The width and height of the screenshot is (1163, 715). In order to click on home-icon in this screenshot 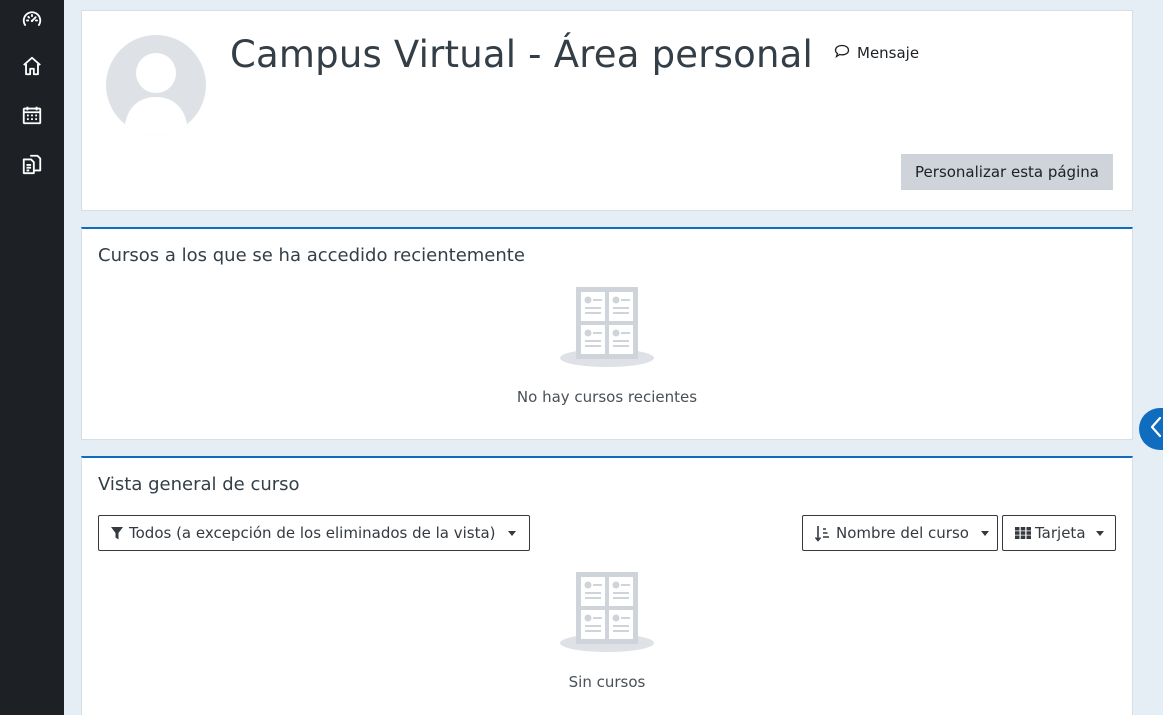, I will do `click(32, 68)`.